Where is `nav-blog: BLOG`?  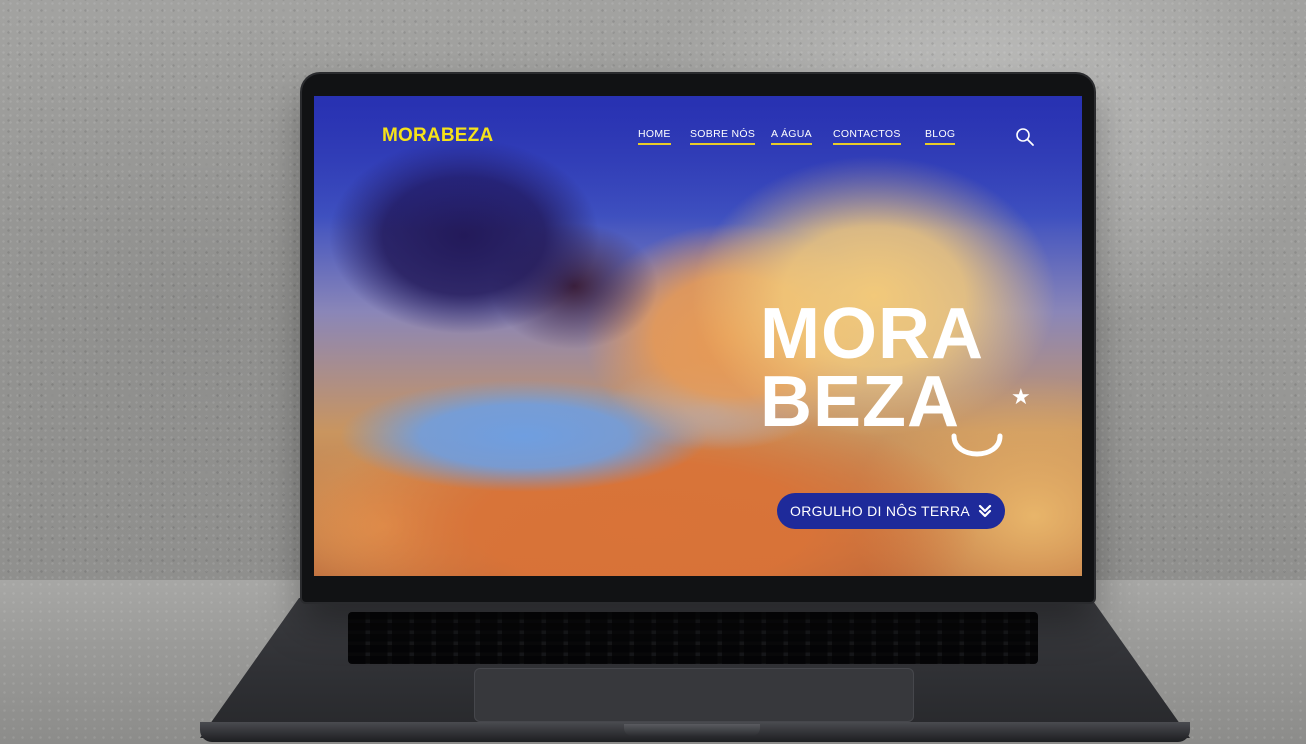 nav-blog: BLOG is located at coordinates (940, 136).